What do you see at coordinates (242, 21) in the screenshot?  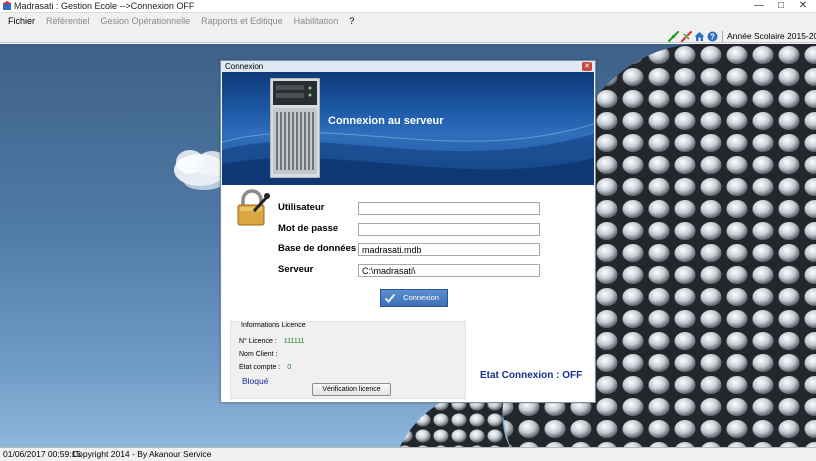 I see `menu-rapports-editique: Rapports et Editique` at bounding box center [242, 21].